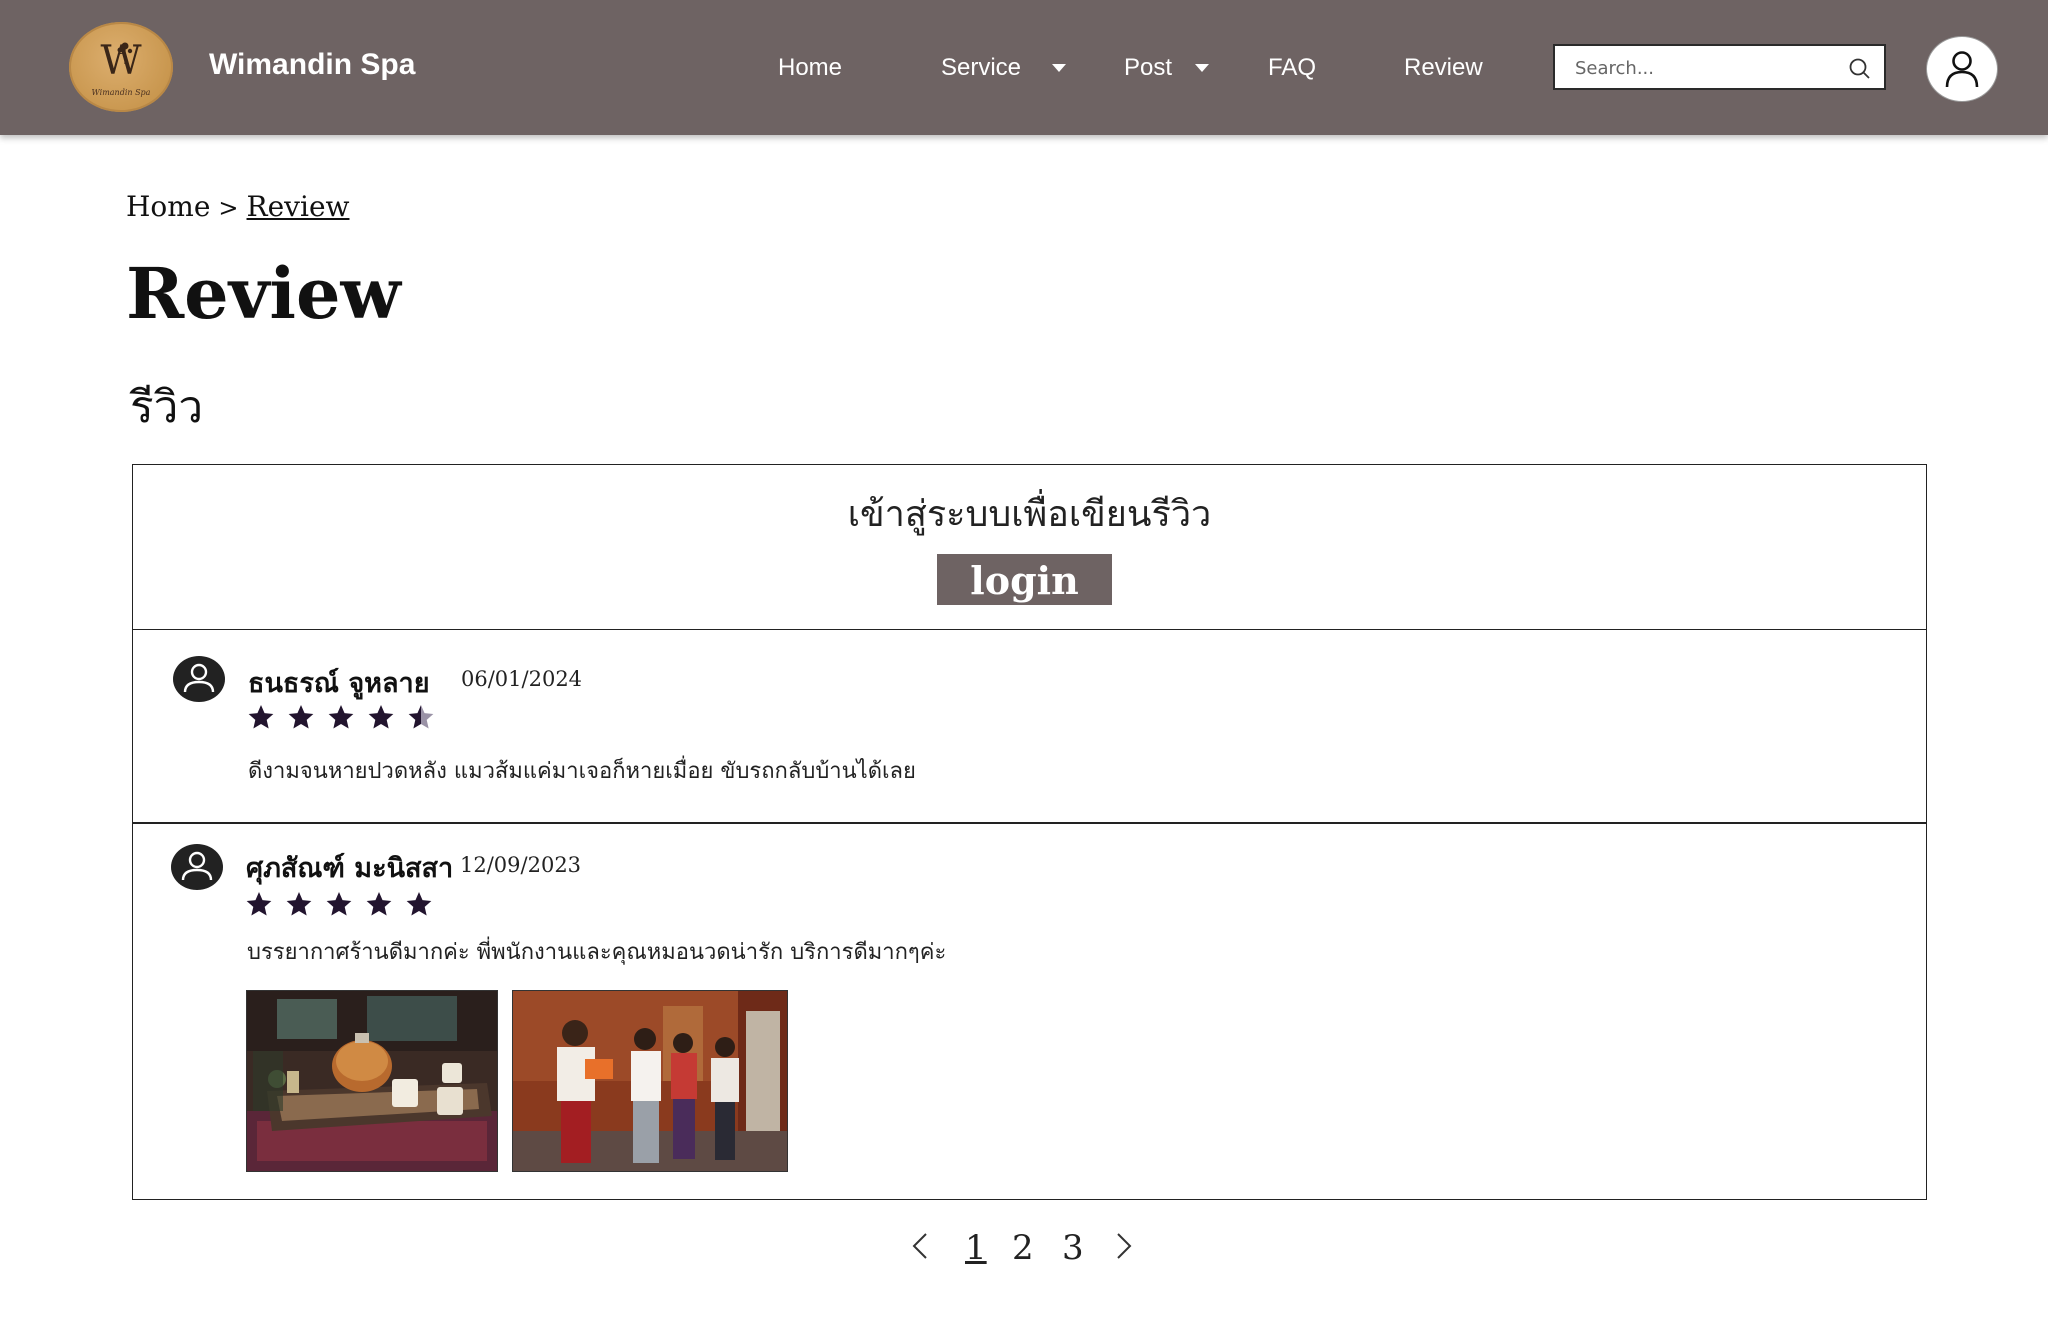  Describe the element at coordinates (1029, 547) in the screenshot. I see `login-prompt-section: เข้าสู่ระบบเพื่อเขียนรีวิว login` at that location.